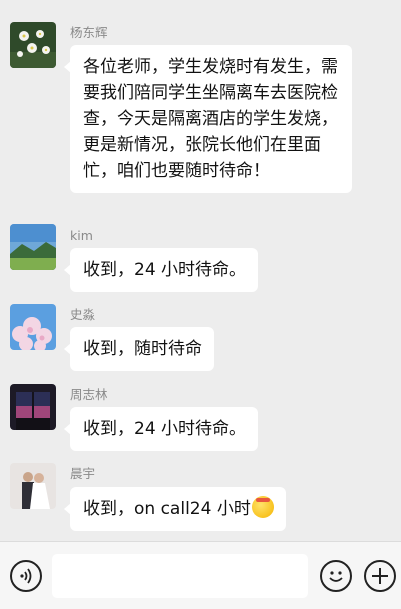 Image resolution: width=401 pixels, height=609 pixels. I want to click on white-flowers-avatar-image, so click(33, 45).